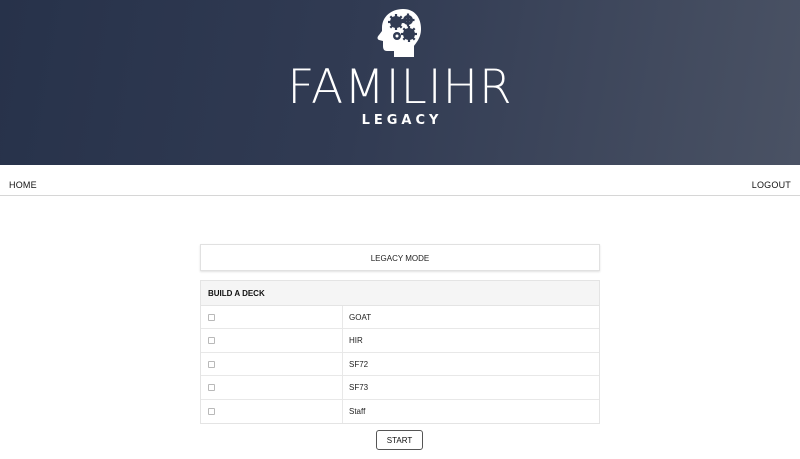  Describe the element at coordinates (400, 411) in the screenshot. I see `deck-option-row: Staff` at that location.